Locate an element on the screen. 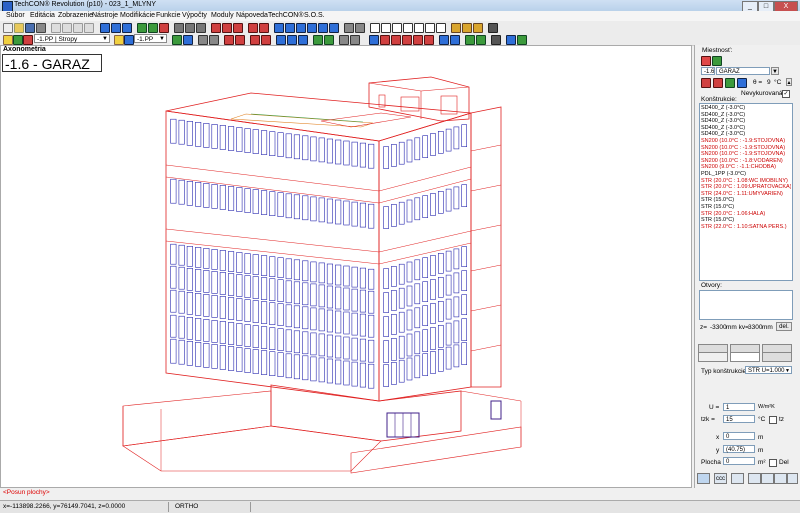 The image size is (800, 513). construction-row: STR (22.0°C : 1.10:SATNA PERS.) is located at coordinates (746, 227).